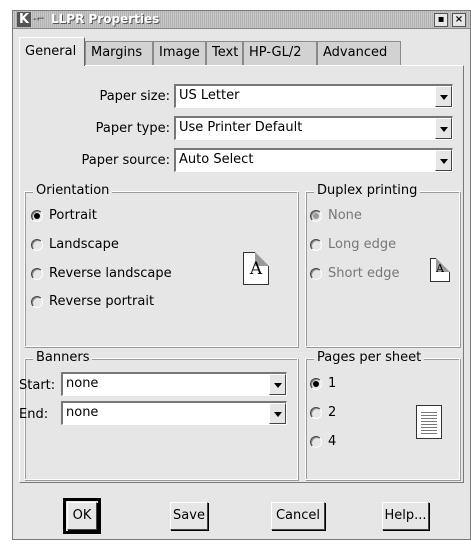 Image resolution: width=471 pixels, height=550 pixels. What do you see at coordinates (313, 160) in the screenshot?
I see `paper-source-combo: Auto Select` at bounding box center [313, 160].